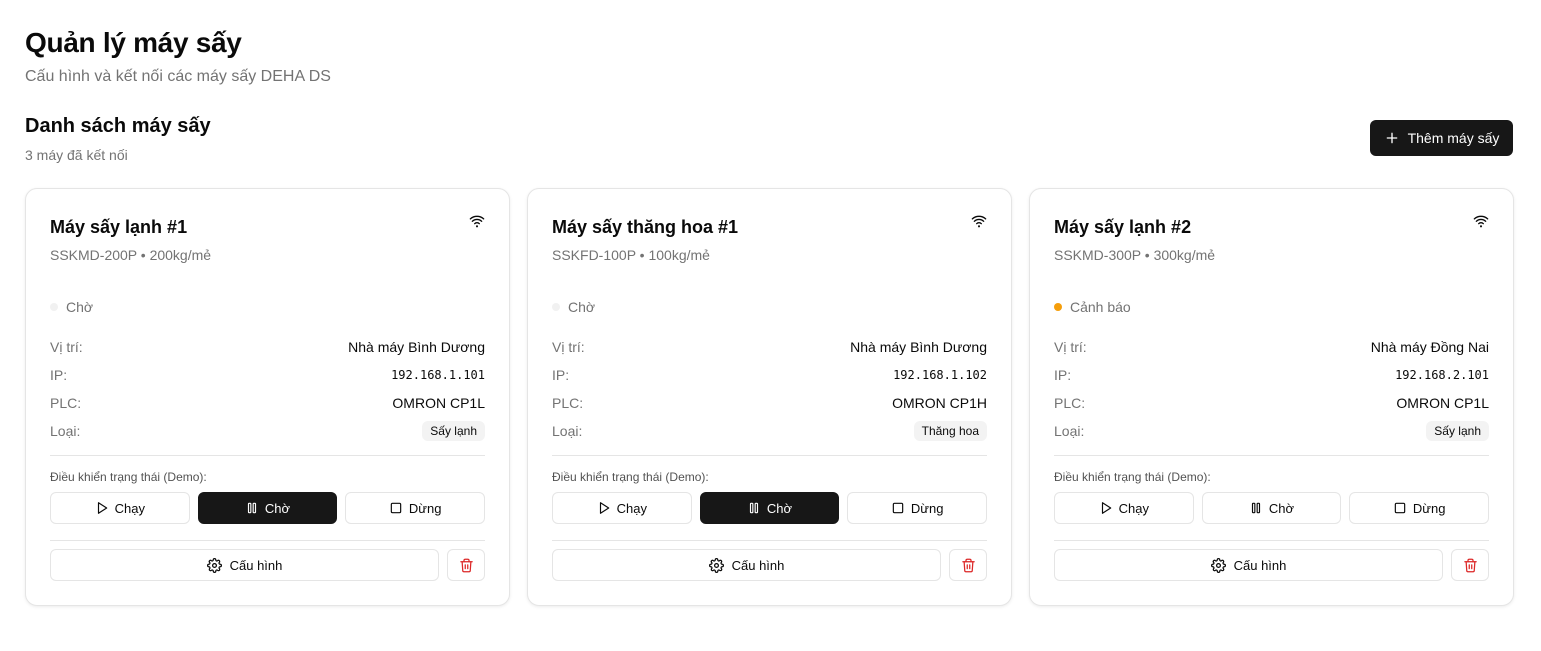  Describe the element at coordinates (178, 76) in the screenshot. I see `page-subtitle: Cấu hình và kết nối các máy sấy DEHA DS` at that location.